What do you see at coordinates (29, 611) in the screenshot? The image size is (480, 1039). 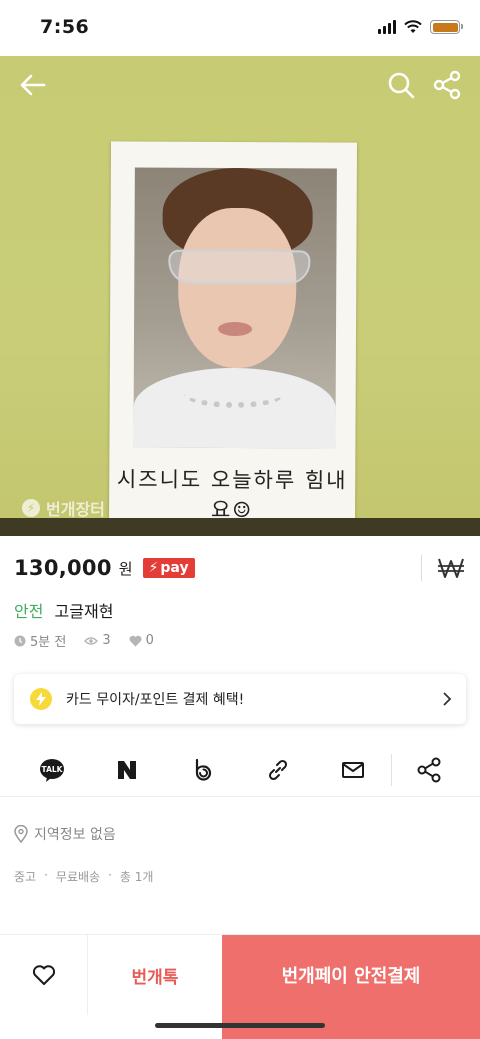 I see `safe-tag: 안전` at bounding box center [29, 611].